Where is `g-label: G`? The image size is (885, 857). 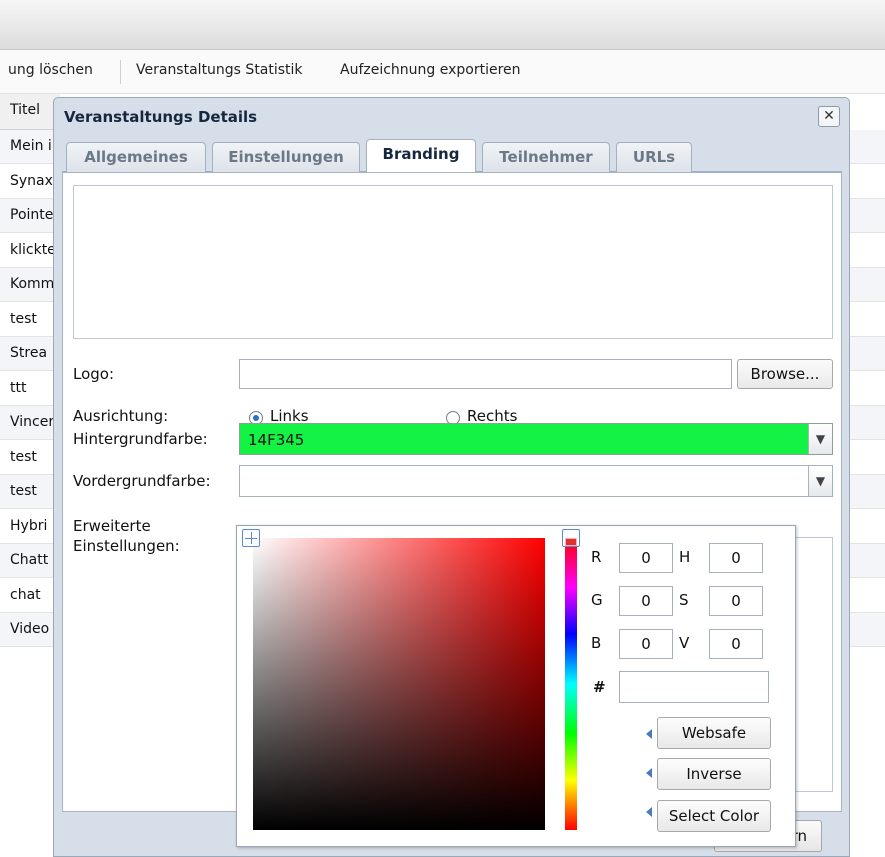 g-label: G is located at coordinates (597, 600).